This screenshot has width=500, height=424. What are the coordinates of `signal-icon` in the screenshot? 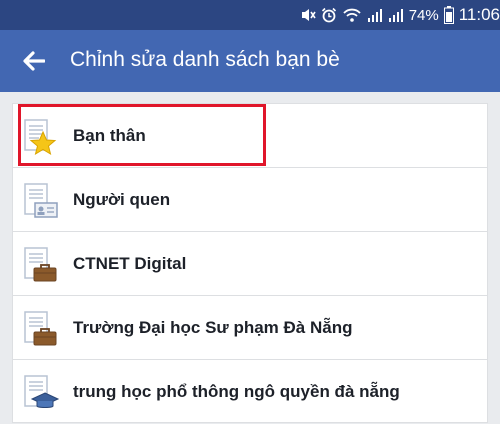 It's located at (374, 15).